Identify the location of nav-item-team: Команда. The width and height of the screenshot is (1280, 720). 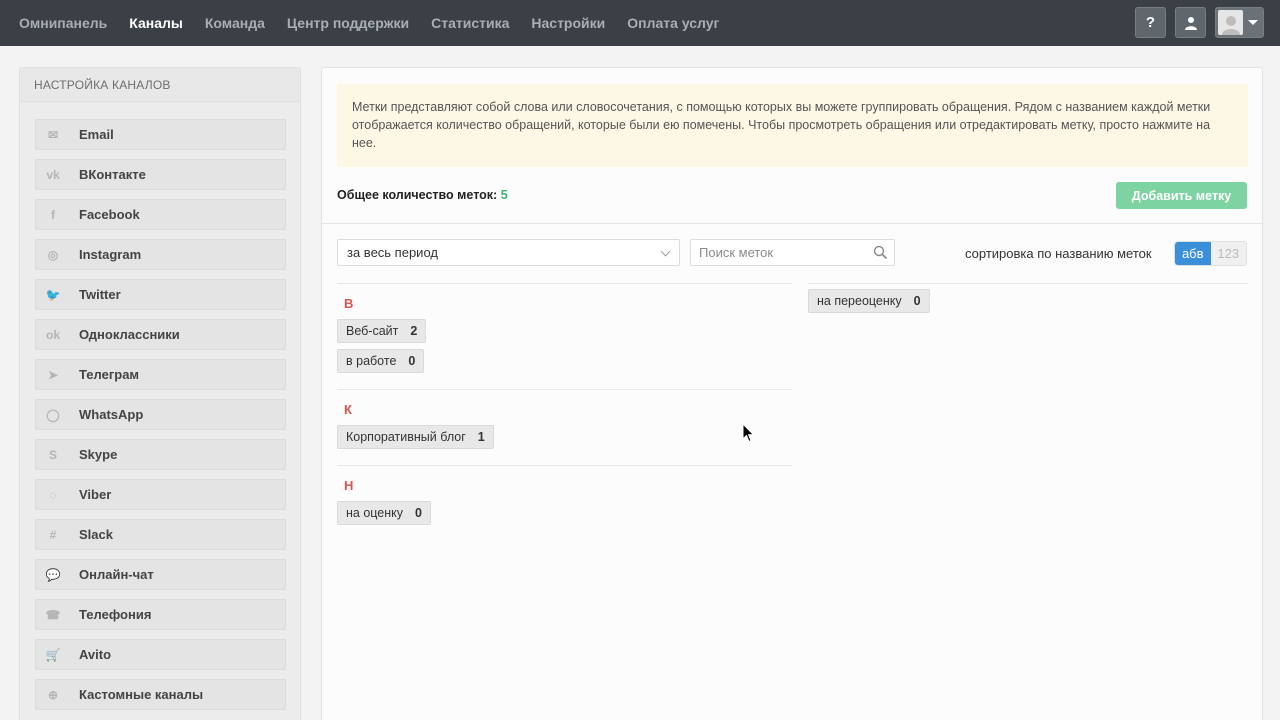
(235, 23).